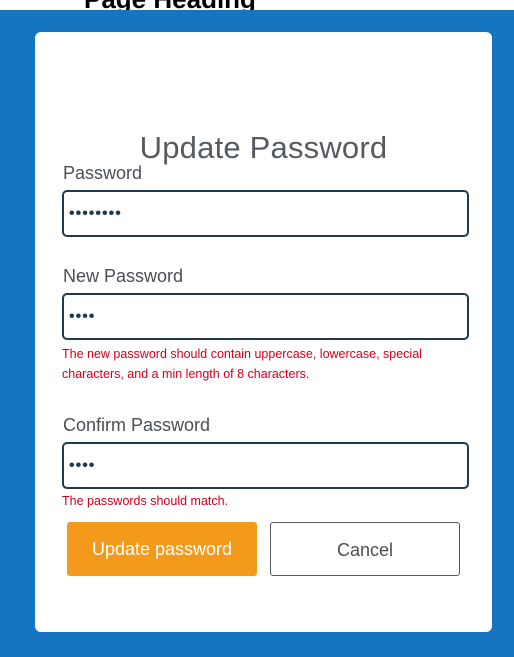  Describe the element at coordinates (265, 213) in the screenshot. I see `password-input: ••••••••` at that location.